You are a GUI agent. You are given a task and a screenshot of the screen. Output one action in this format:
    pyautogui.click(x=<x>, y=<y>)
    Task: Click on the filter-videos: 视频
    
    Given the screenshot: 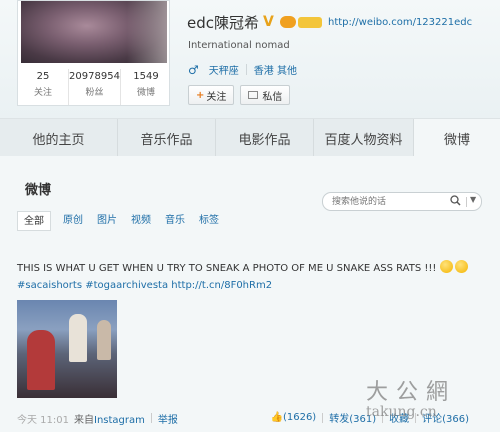 What is the action you would take?
    pyautogui.click(x=141, y=221)
    